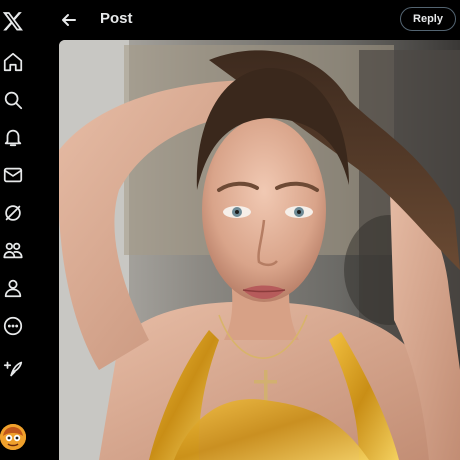  Describe the element at coordinates (13, 288) in the screenshot. I see `person-icon` at that location.